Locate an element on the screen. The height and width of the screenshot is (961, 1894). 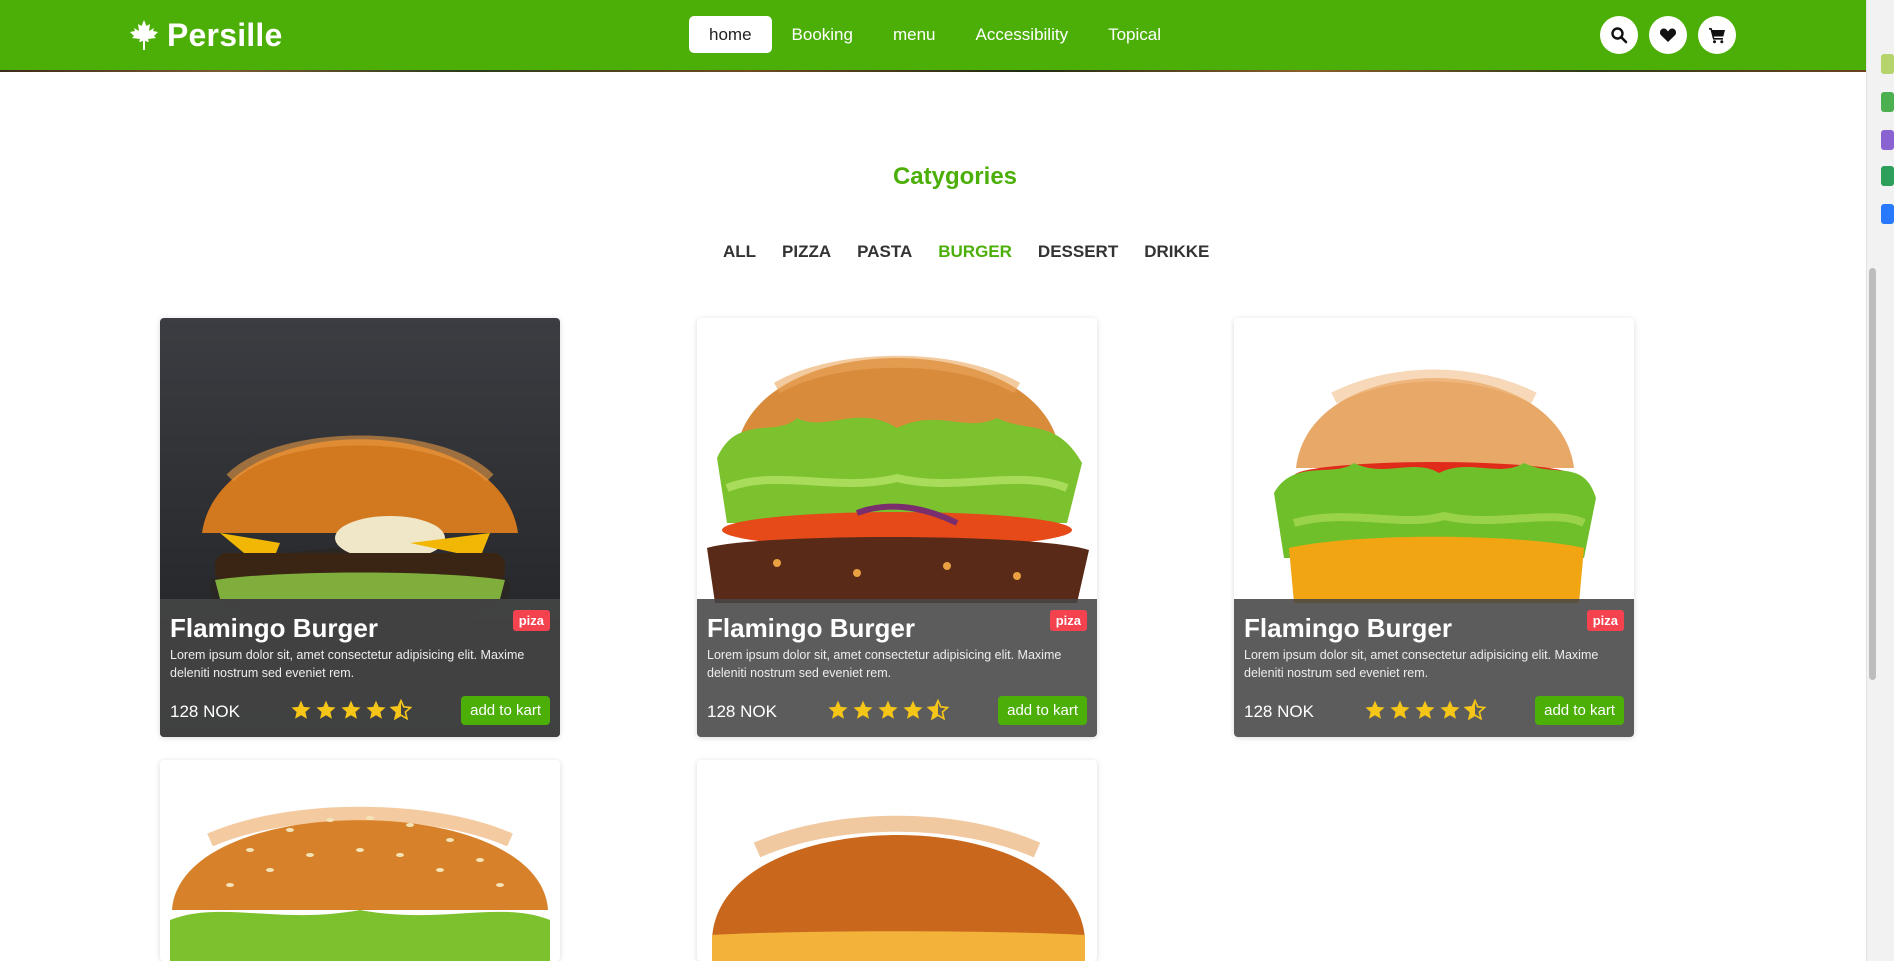
search-button is located at coordinates (1619, 35).